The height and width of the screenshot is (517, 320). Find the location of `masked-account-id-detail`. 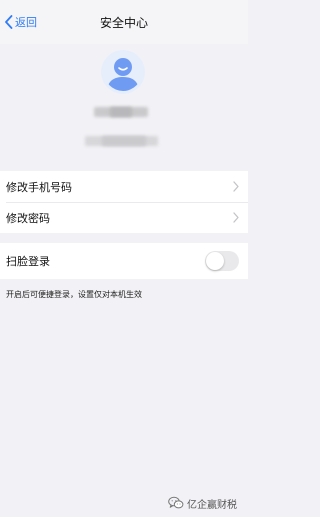

masked-account-id-detail is located at coordinates (124, 141).